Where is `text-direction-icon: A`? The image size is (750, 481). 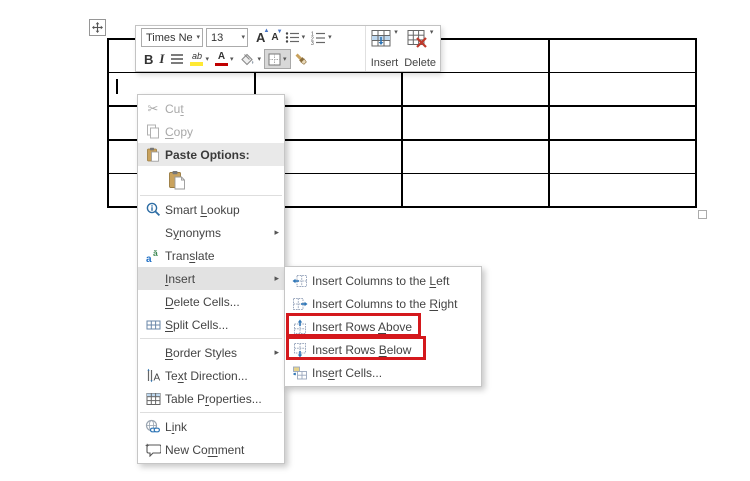
text-direction-icon: A is located at coordinates (153, 375).